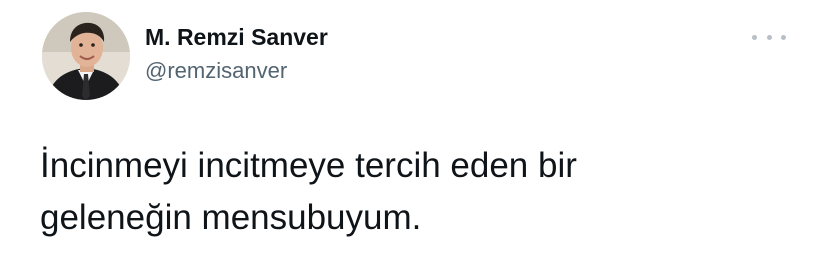 The height and width of the screenshot is (275, 828). I want to click on more-options-button, so click(769, 37).